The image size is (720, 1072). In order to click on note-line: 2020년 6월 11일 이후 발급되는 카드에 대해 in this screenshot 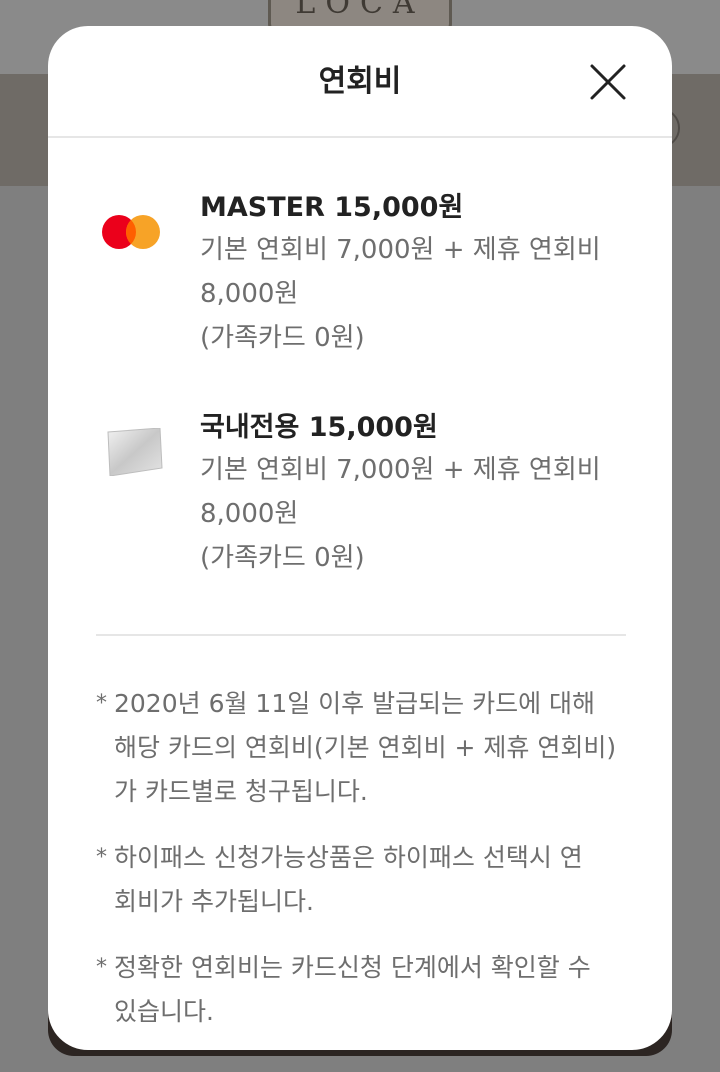, I will do `click(355, 703)`.